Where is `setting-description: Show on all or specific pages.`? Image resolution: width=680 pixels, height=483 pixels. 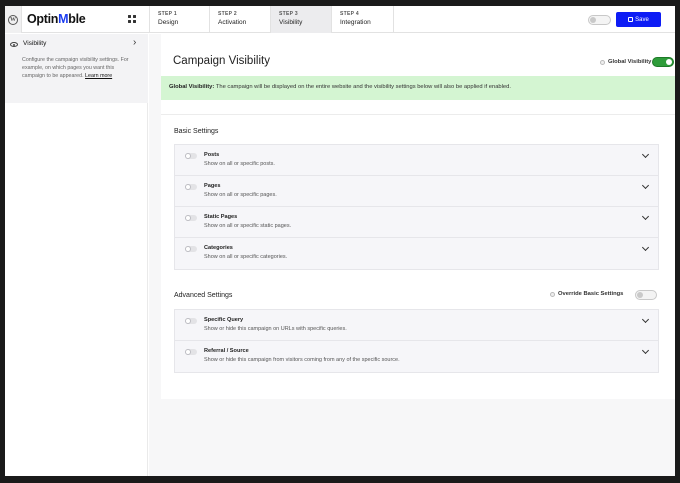 setting-description: Show on all or specific pages. is located at coordinates (240, 195).